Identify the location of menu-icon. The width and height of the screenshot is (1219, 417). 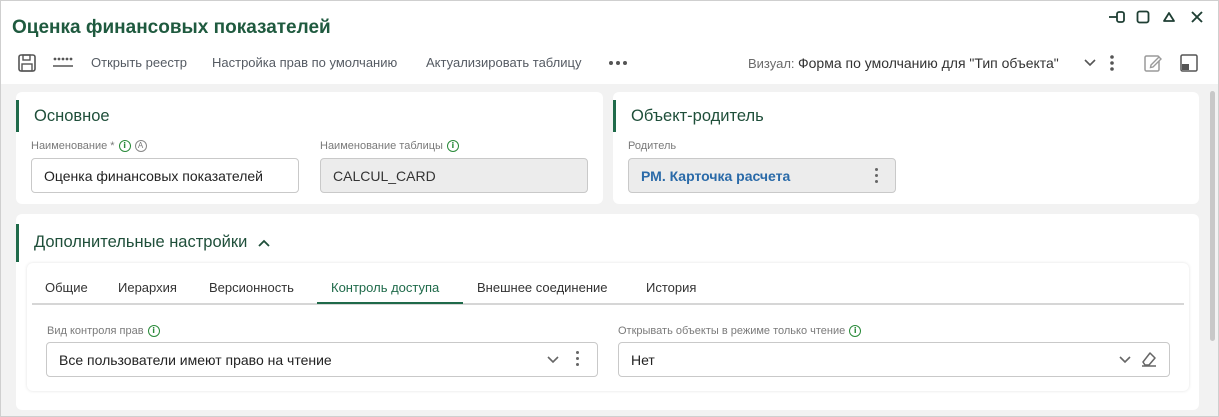
(63, 63).